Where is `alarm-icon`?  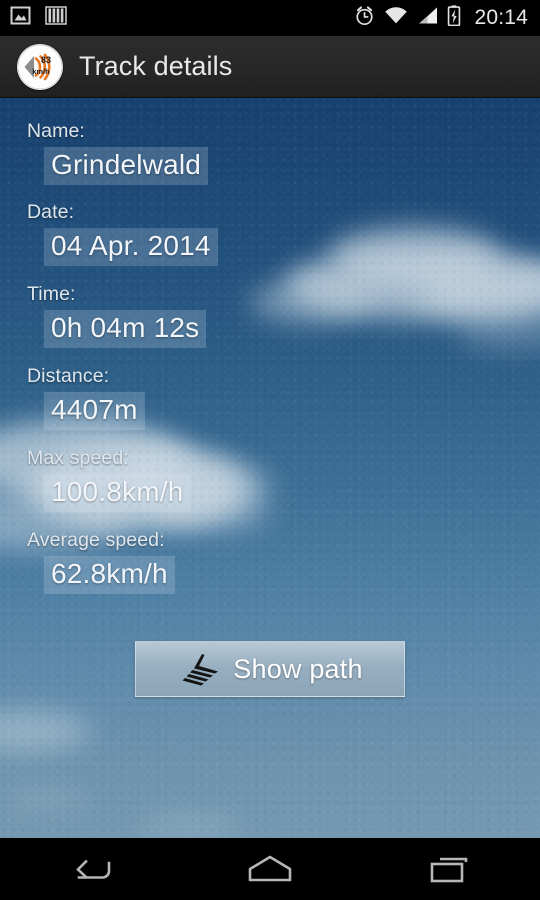
alarm-icon is located at coordinates (364, 18).